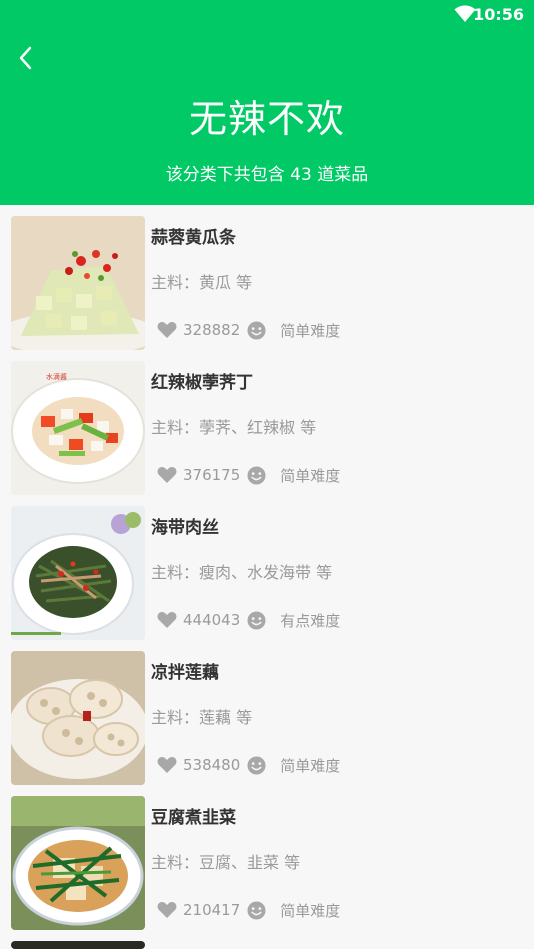  What do you see at coordinates (193, 238) in the screenshot?
I see `recipe-name: 蒜蓉黄瓜条` at bounding box center [193, 238].